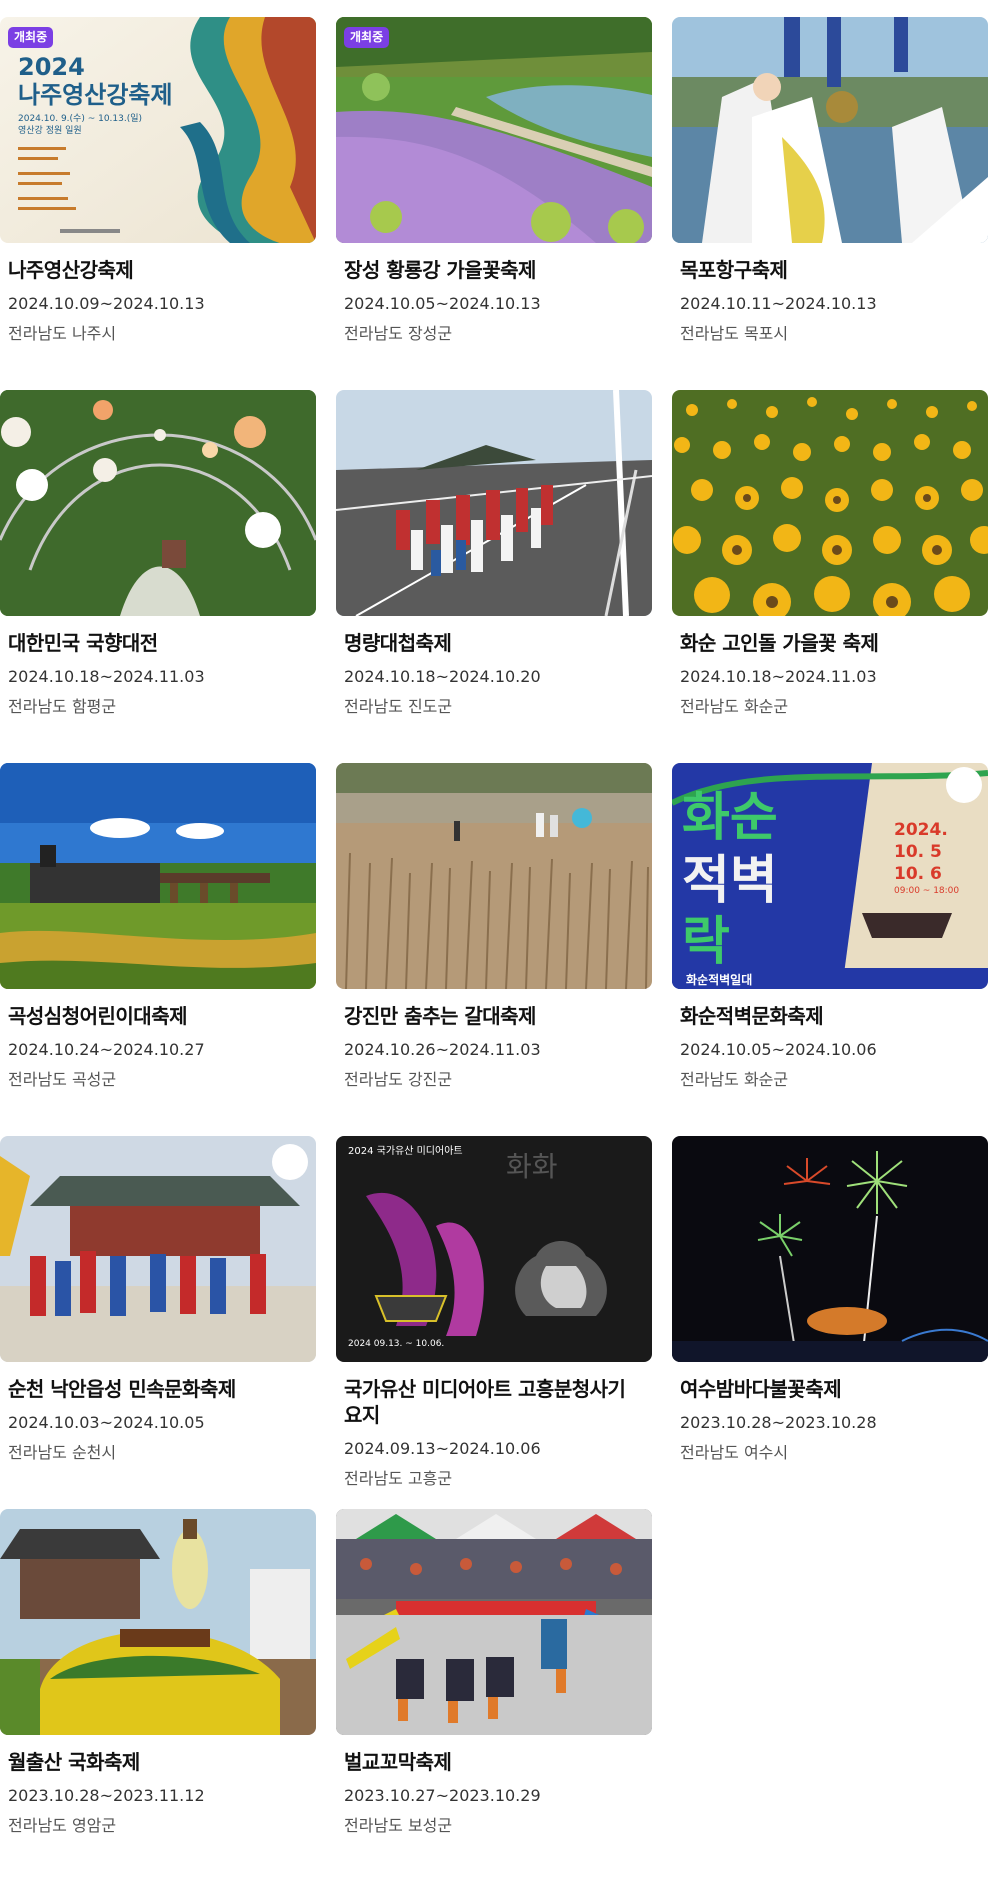 The height and width of the screenshot is (1886, 994). I want to click on chrysanthemum-image, so click(158, 1622).